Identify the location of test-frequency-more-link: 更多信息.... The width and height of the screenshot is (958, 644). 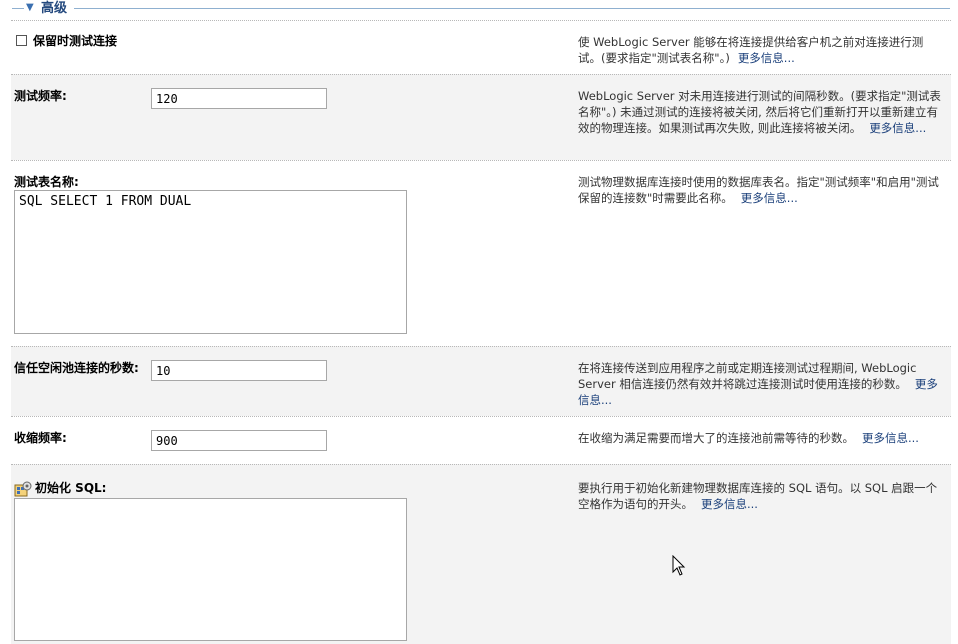
(897, 128).